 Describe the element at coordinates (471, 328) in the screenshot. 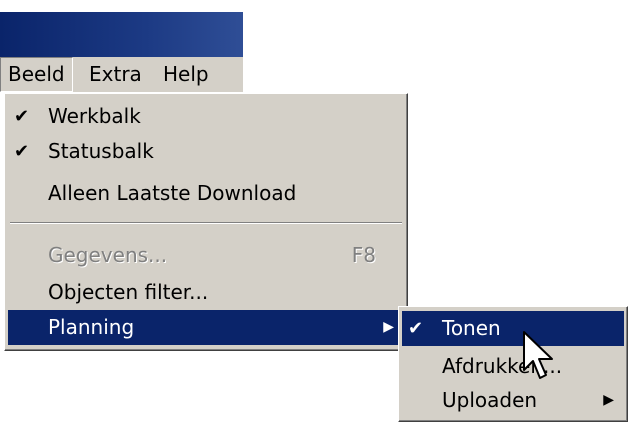

I see `menu-item-label: Tonen` at that location.